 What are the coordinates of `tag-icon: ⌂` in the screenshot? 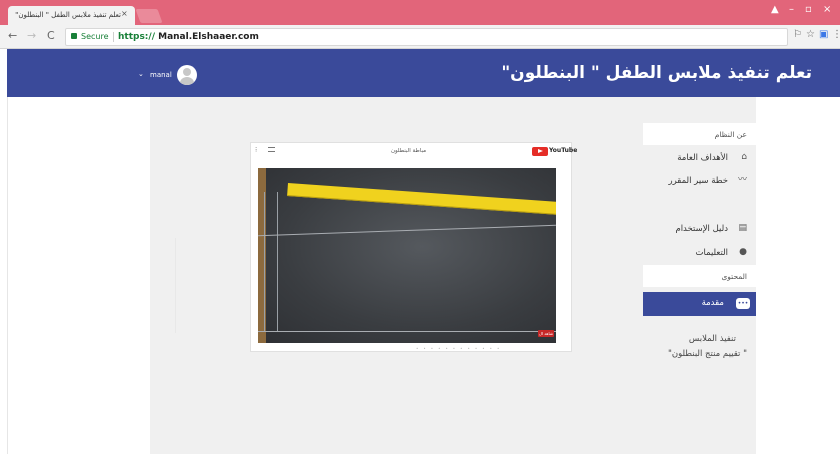 It's located at (744, 157).